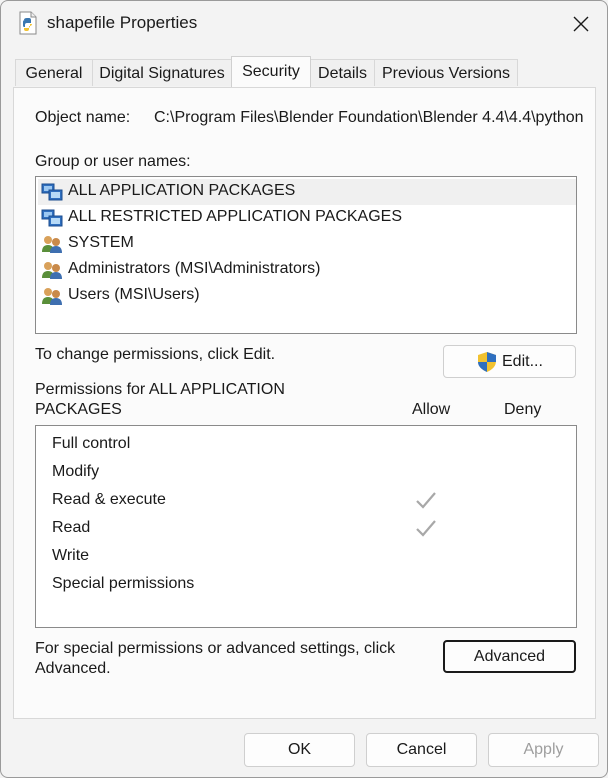 The height and width of the screenshot is (778, 608). Describe the element at coordinates (122, 22) in the screenshot. I see `window-title: shapefile Properties` at that location.